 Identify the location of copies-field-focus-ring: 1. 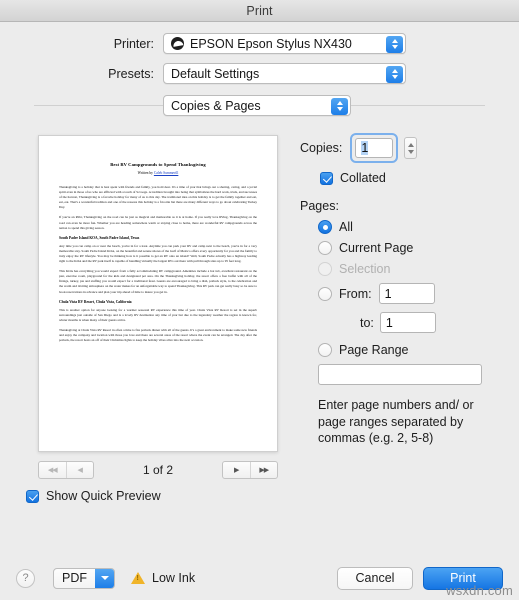
(374, 148).